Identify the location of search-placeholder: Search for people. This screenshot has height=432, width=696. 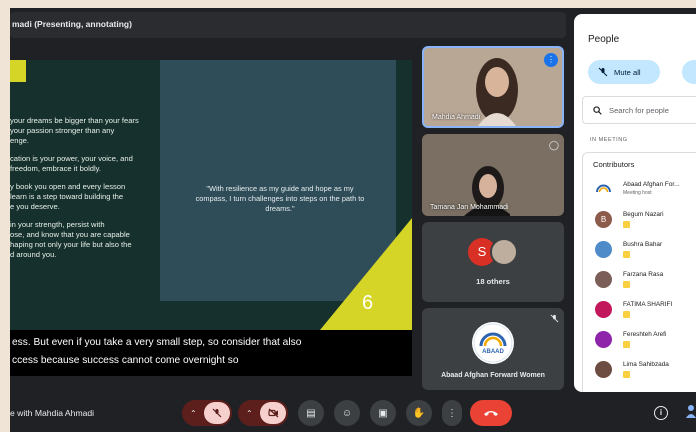
(639, 110).